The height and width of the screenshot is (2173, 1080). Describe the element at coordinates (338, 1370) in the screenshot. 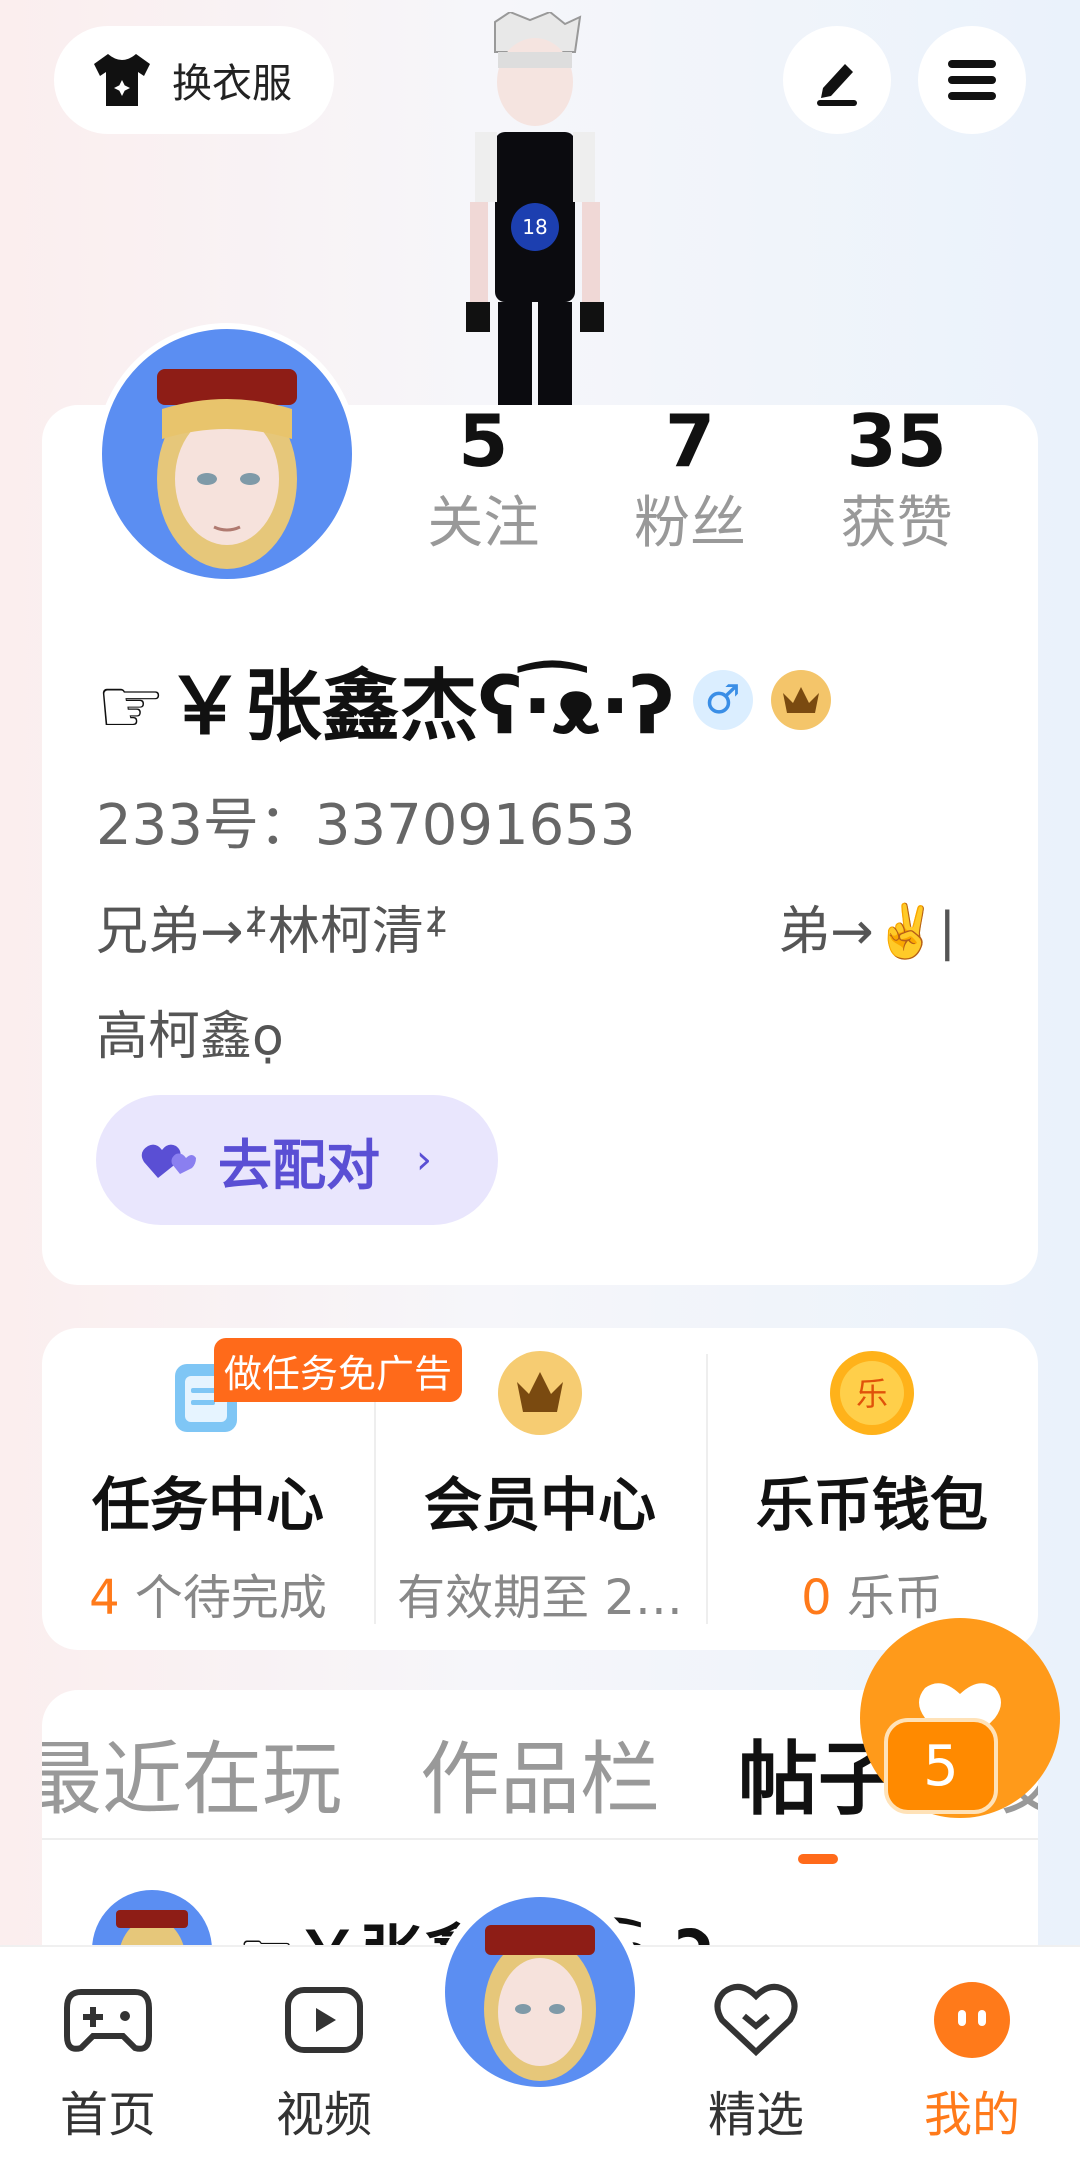

I see `task-promo-tag: 做任务免广告` at that location.